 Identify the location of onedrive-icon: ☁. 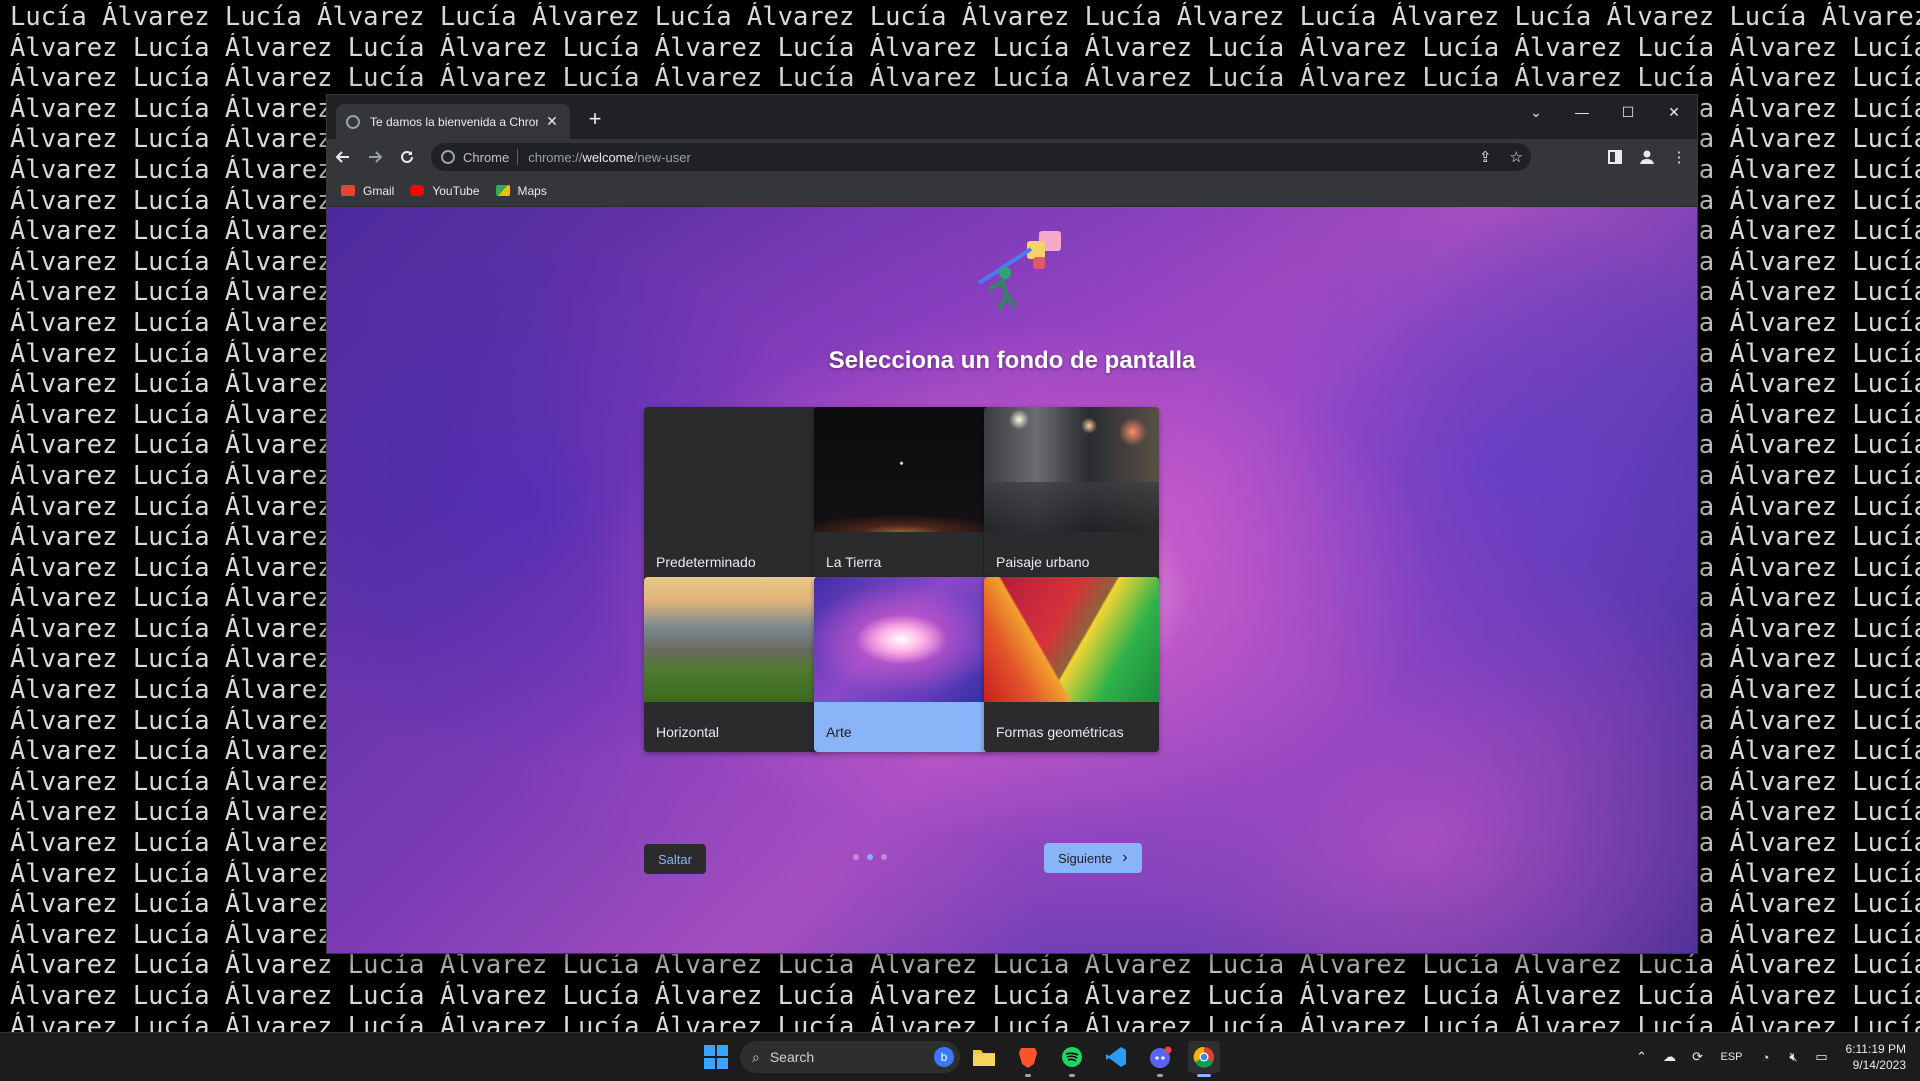
(1670, 1057).